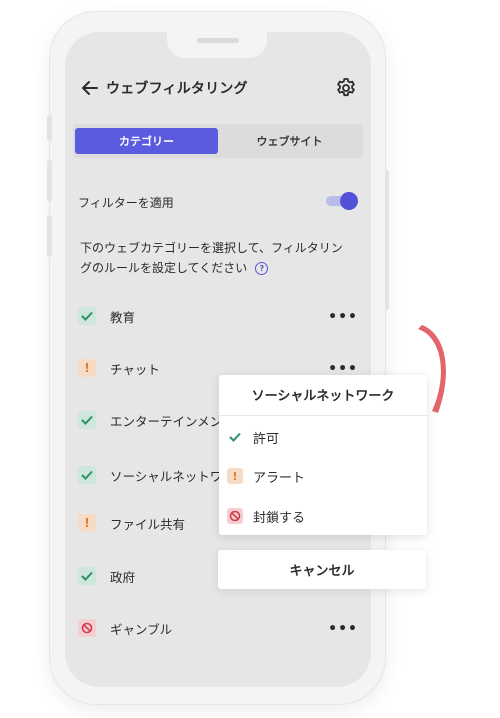 Image resolution: width=500 pixels, height=718 pixels. Describe the element at coordinates (220, 258) in the screenshot. I see `instruction-text: 下のウェブカテゴリーを選択して、フィルタリン グのルールを設定してください?` at that location.